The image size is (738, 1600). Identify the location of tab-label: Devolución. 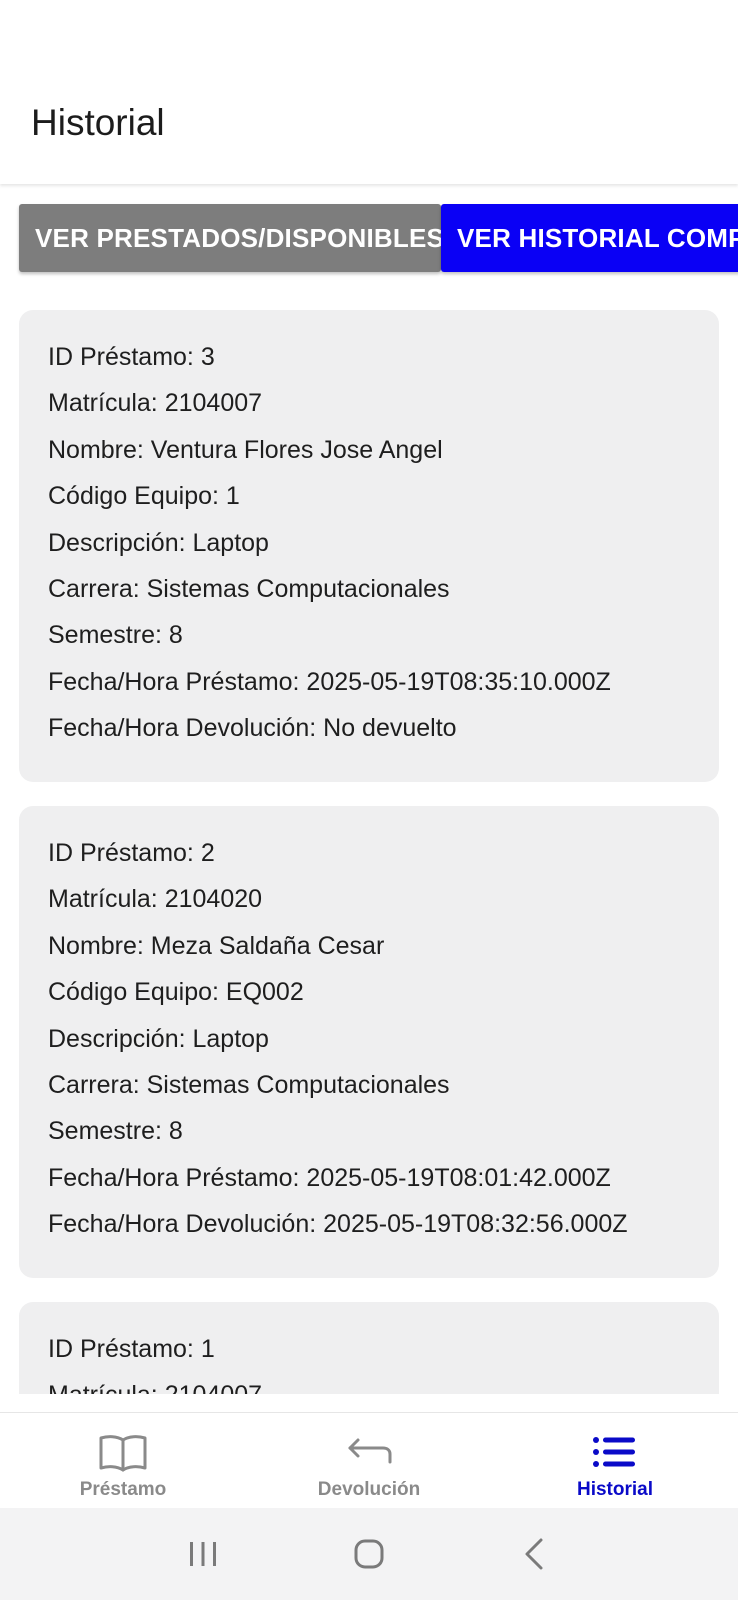
(369, 1489).